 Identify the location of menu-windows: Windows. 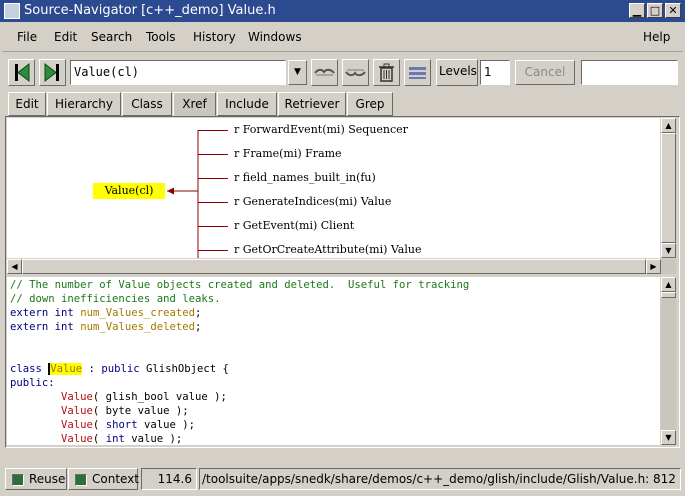
(275, 37).